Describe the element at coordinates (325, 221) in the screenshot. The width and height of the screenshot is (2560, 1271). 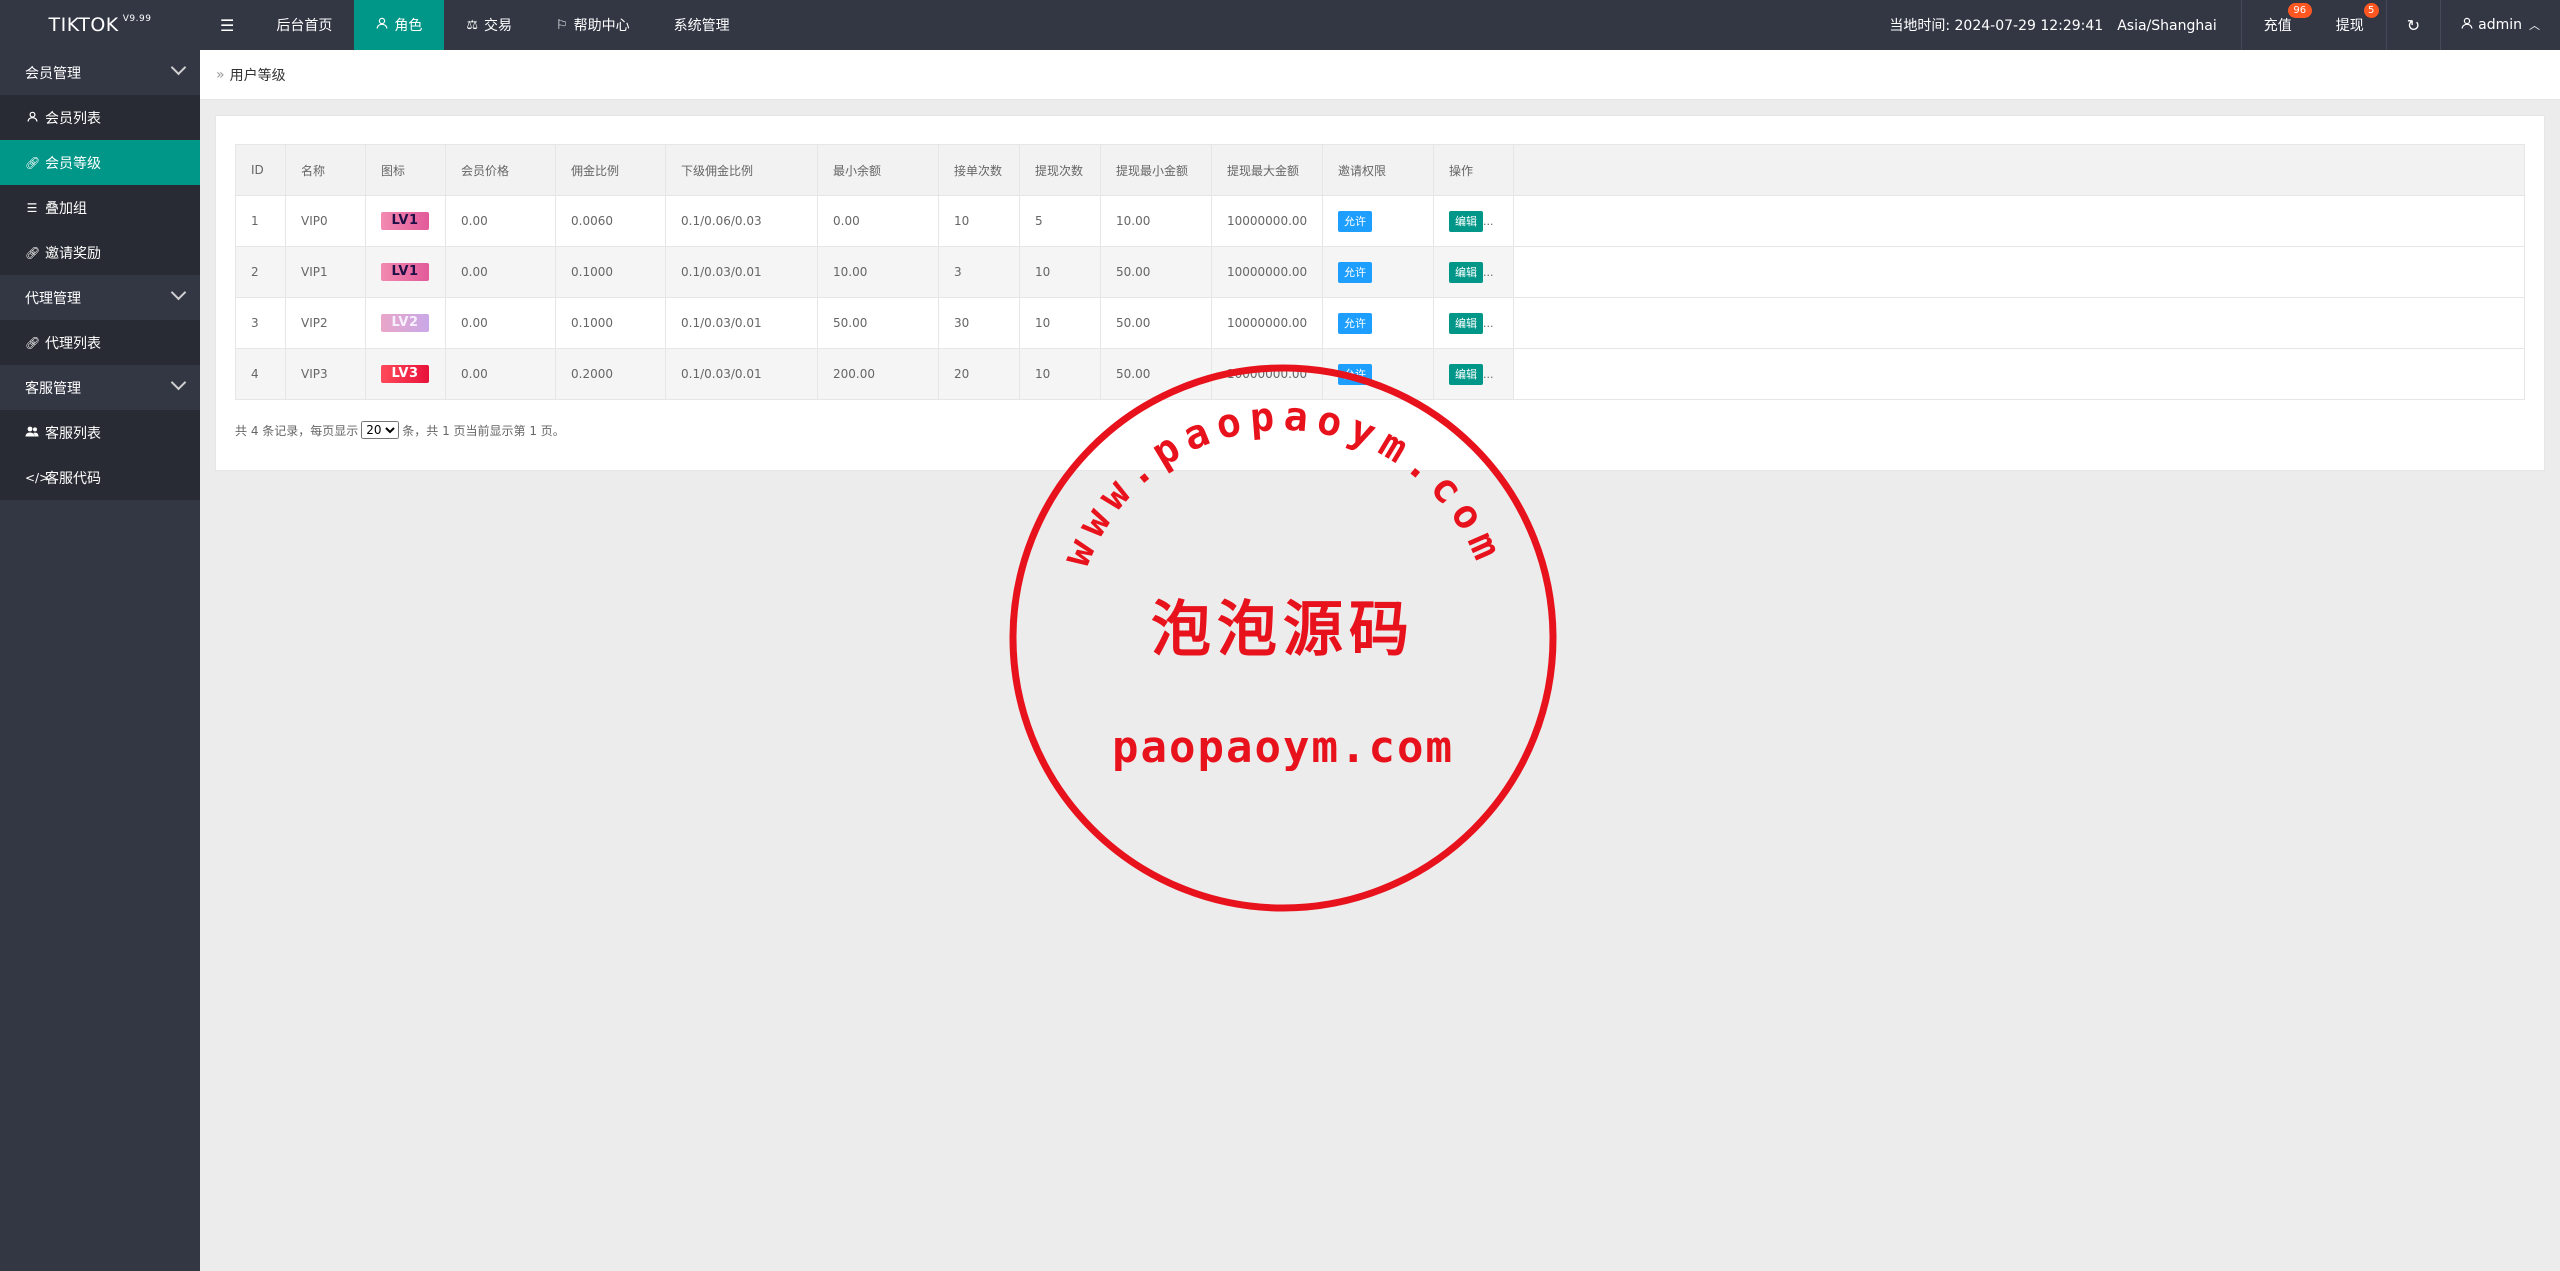
I see `cell-name: VIP0` at that location.